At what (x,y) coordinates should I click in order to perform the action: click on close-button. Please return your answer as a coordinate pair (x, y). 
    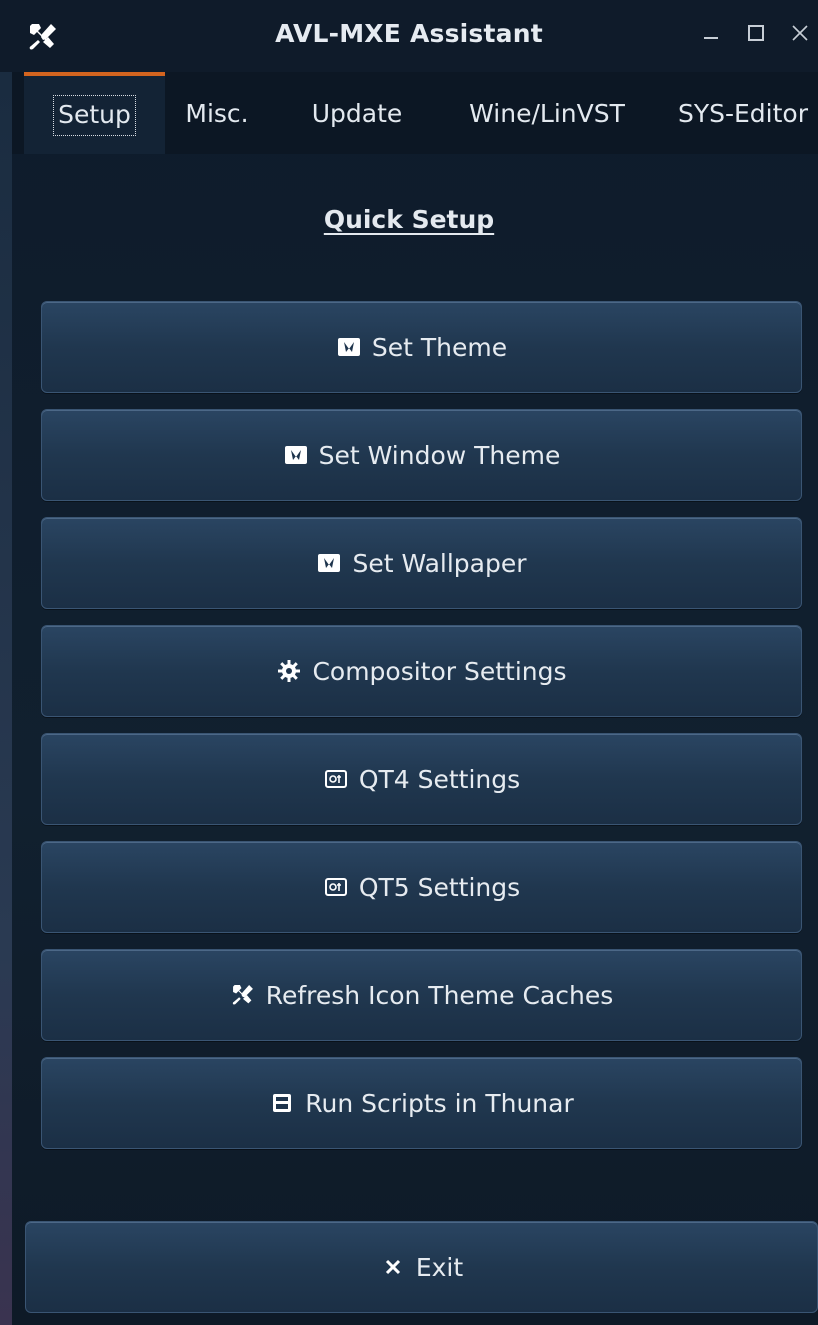
    Looking at the image, I should click on (800, 35).